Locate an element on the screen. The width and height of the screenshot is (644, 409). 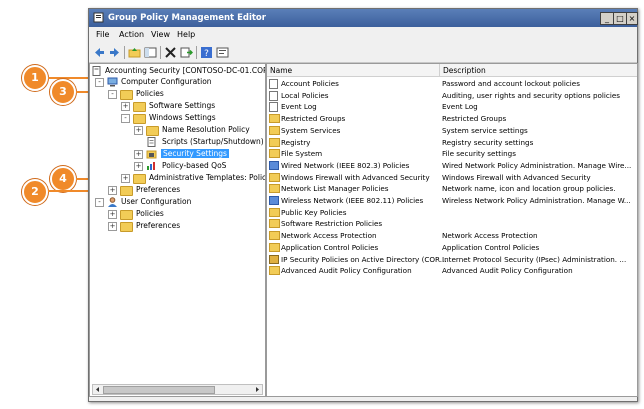
row-name: Network List Manager Policies is located at coordinates (335, 189).